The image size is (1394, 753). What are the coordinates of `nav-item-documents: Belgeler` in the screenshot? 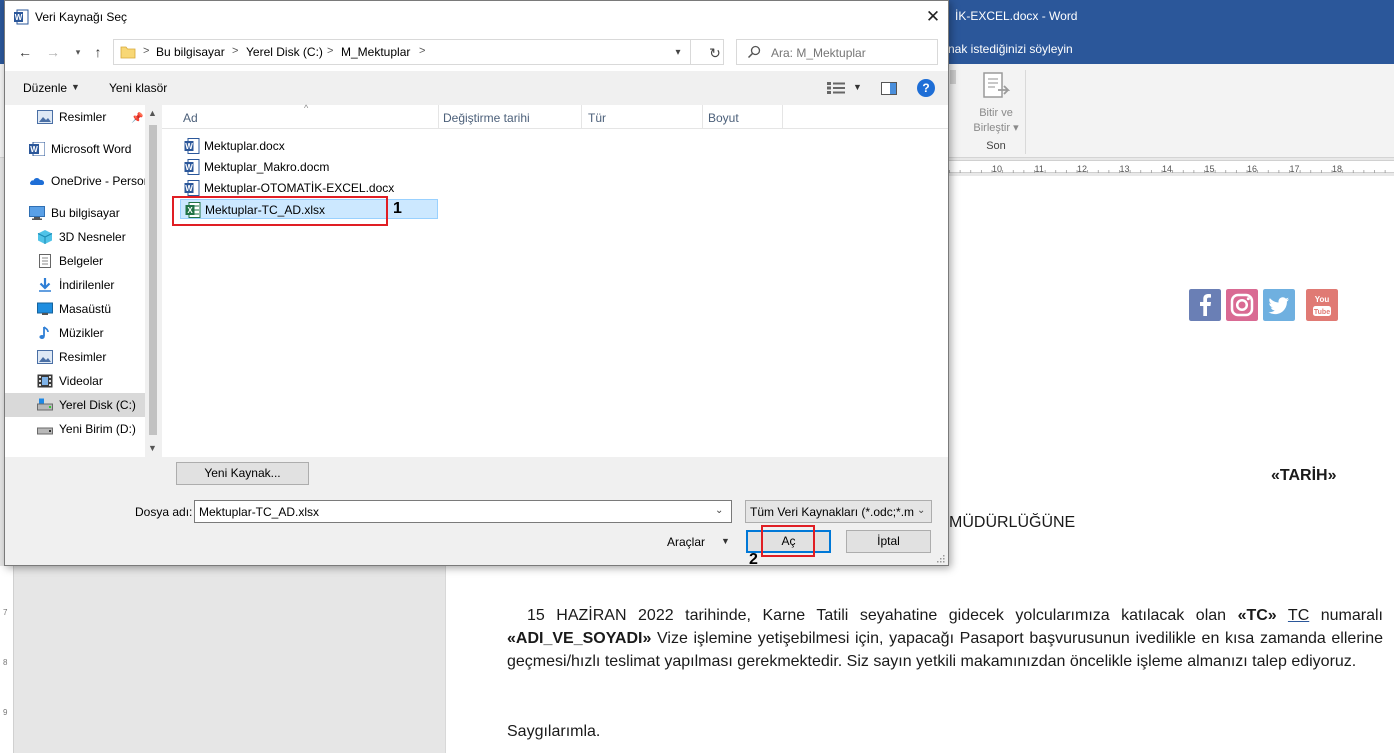 It's located at (75, 261).